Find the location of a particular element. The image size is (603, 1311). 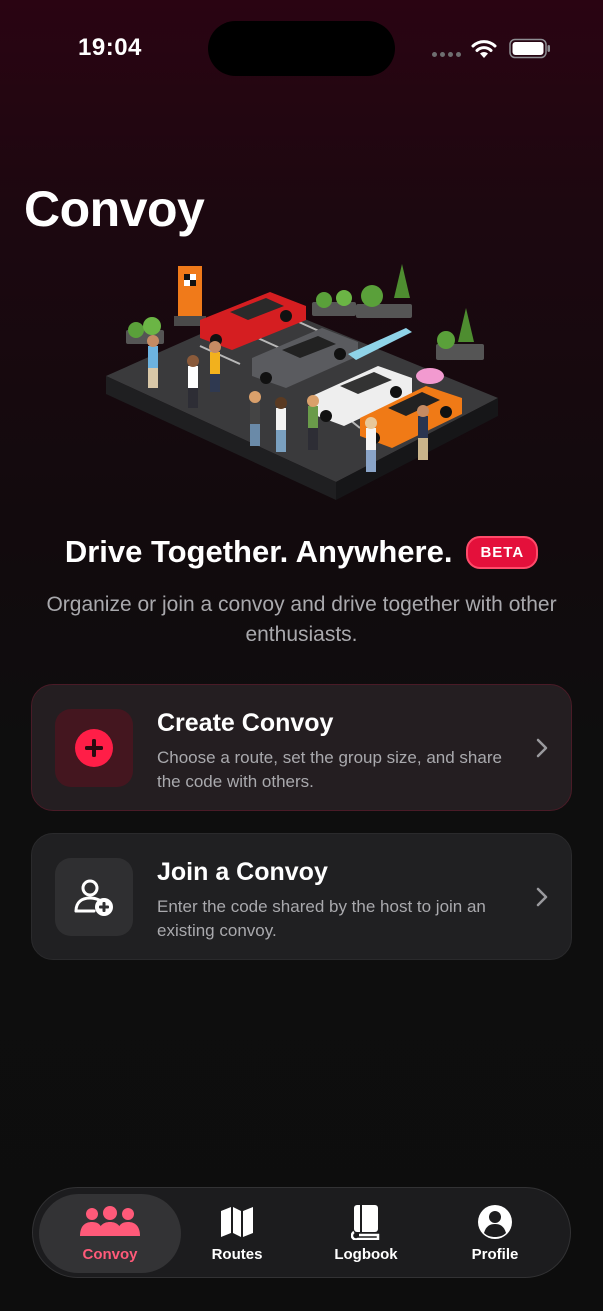

tab-convoy: Convoy is located at coordinates (110, 1233).